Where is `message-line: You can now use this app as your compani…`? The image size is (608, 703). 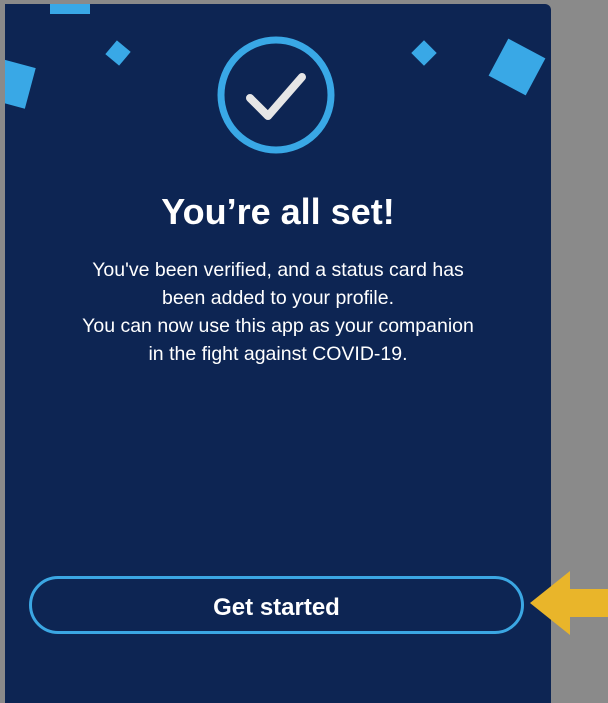 message-line: You can now use this app as your compani… is located at coordinates (278, 326).